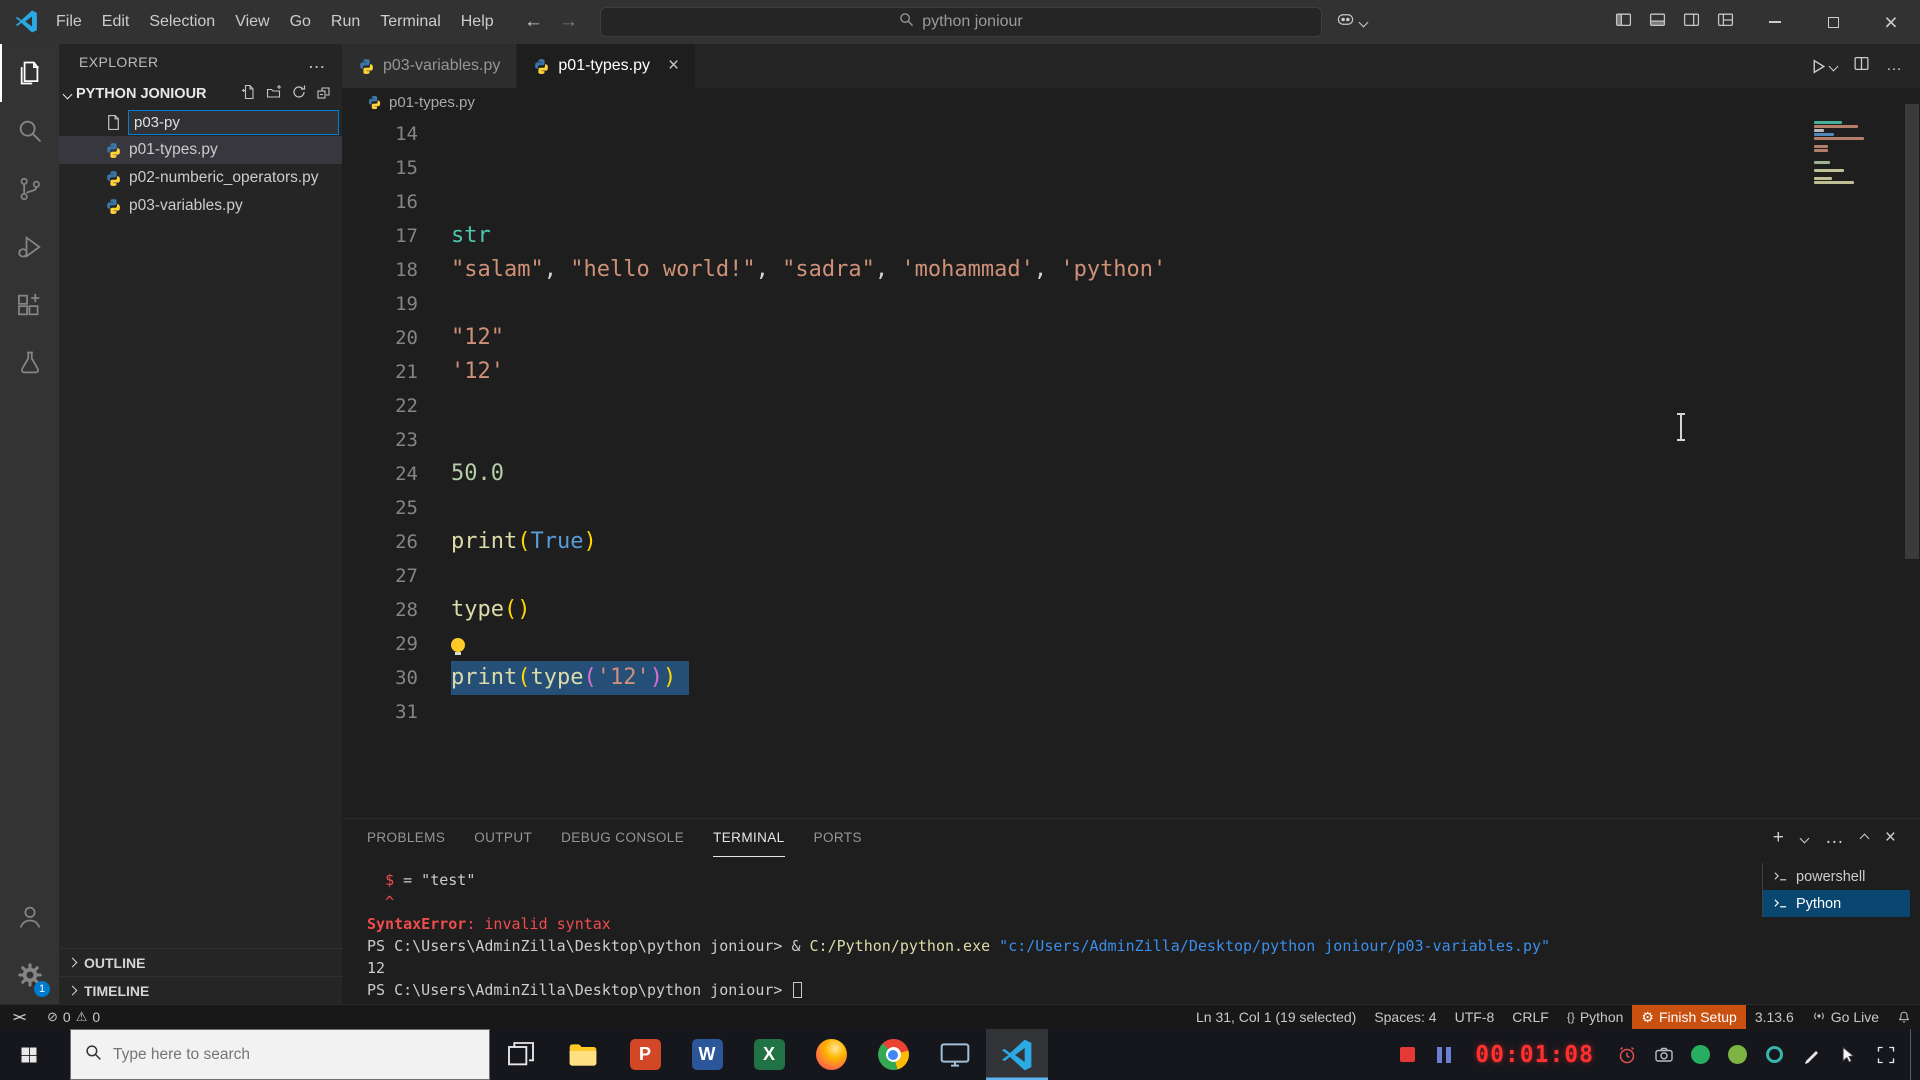  What do you see at coordinates (1904, 1017) in the screenshot?
I see `notifications-bell-icon` at bounding box center [1904, 1017].